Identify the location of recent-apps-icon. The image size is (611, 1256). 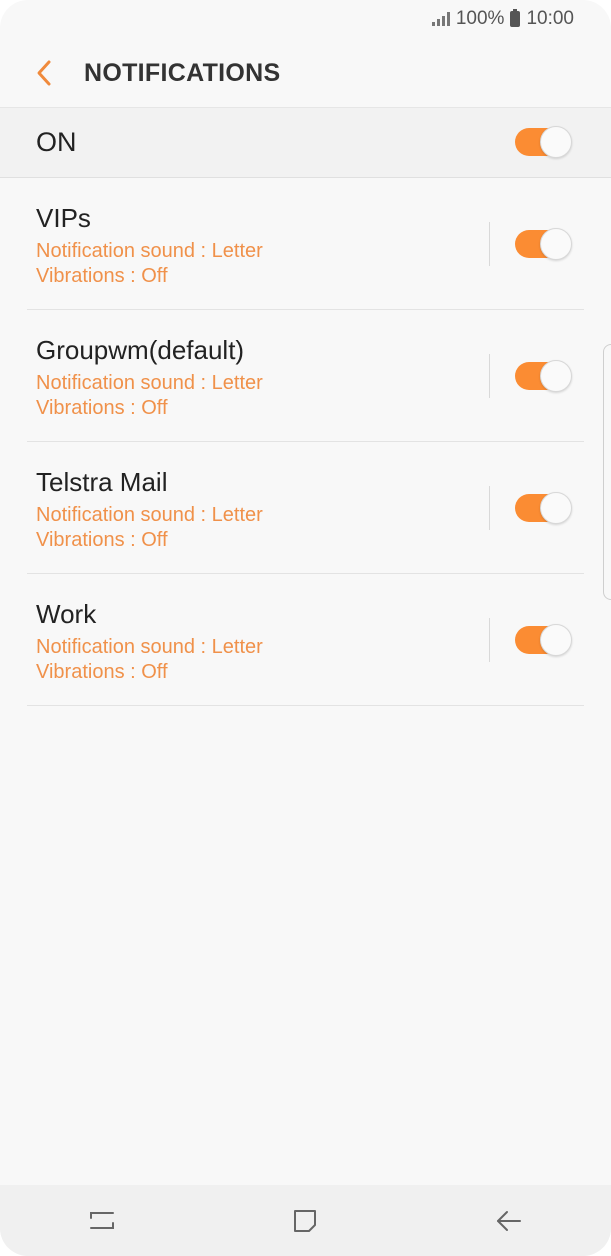
(101, 1220).